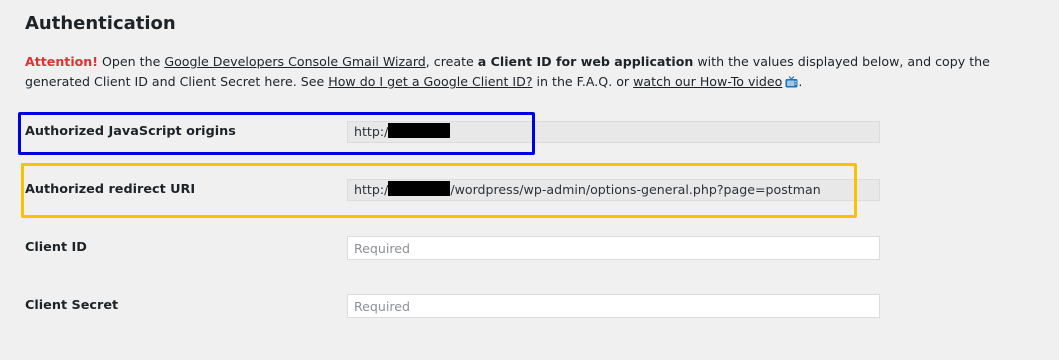 The width and height of the screenshot is (1059, 360). Describe the element at coordinates (56, 247) in the screenshot. I see `client-id-label: Client ID` at that location.